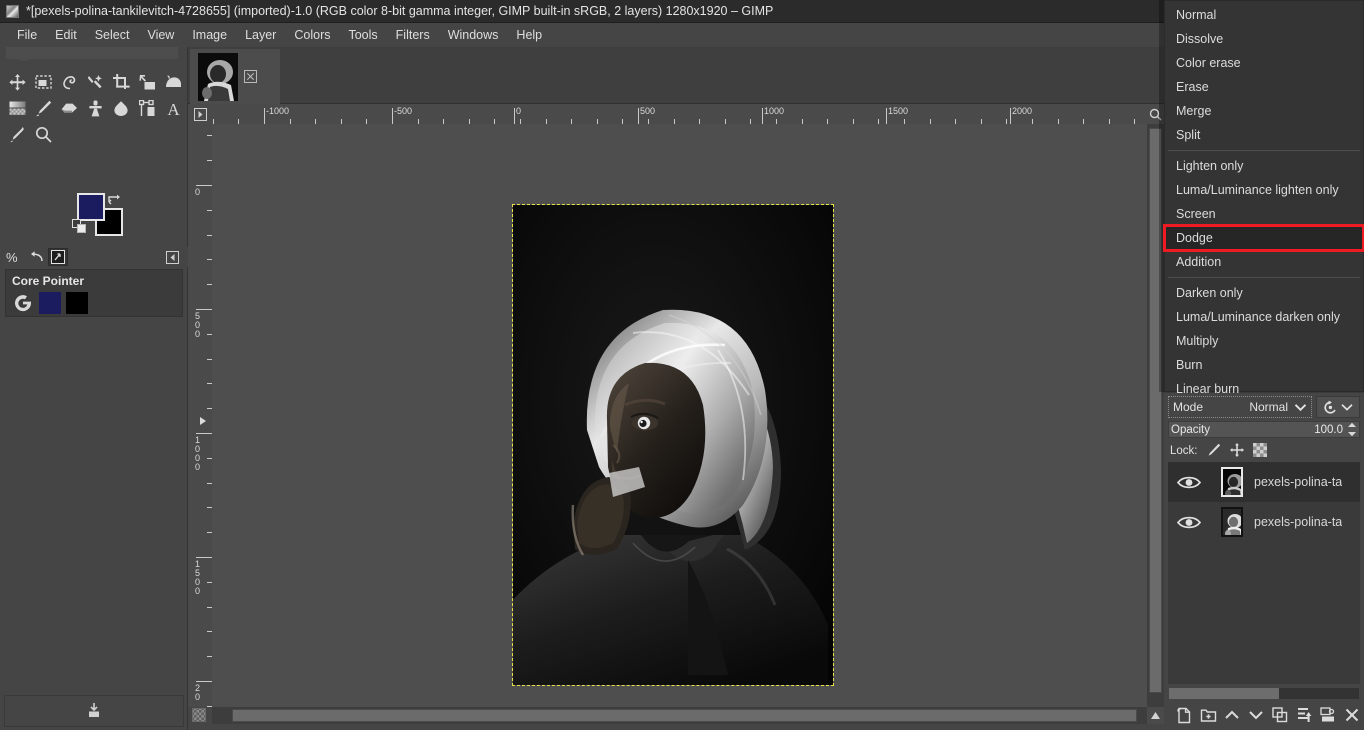  What do you see at coordinates (1264, 341) in the screenshot?
I see `mode-option-multiply: Multiply` at bounding box center [1264, 341].